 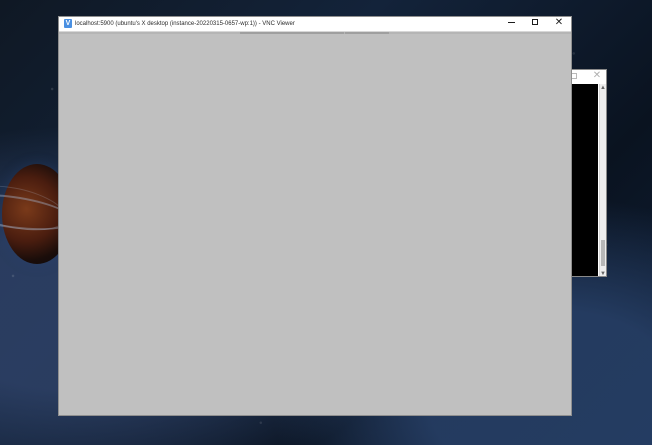 I want to click on remote-top-indicator-left, so click(x=292, y=33).